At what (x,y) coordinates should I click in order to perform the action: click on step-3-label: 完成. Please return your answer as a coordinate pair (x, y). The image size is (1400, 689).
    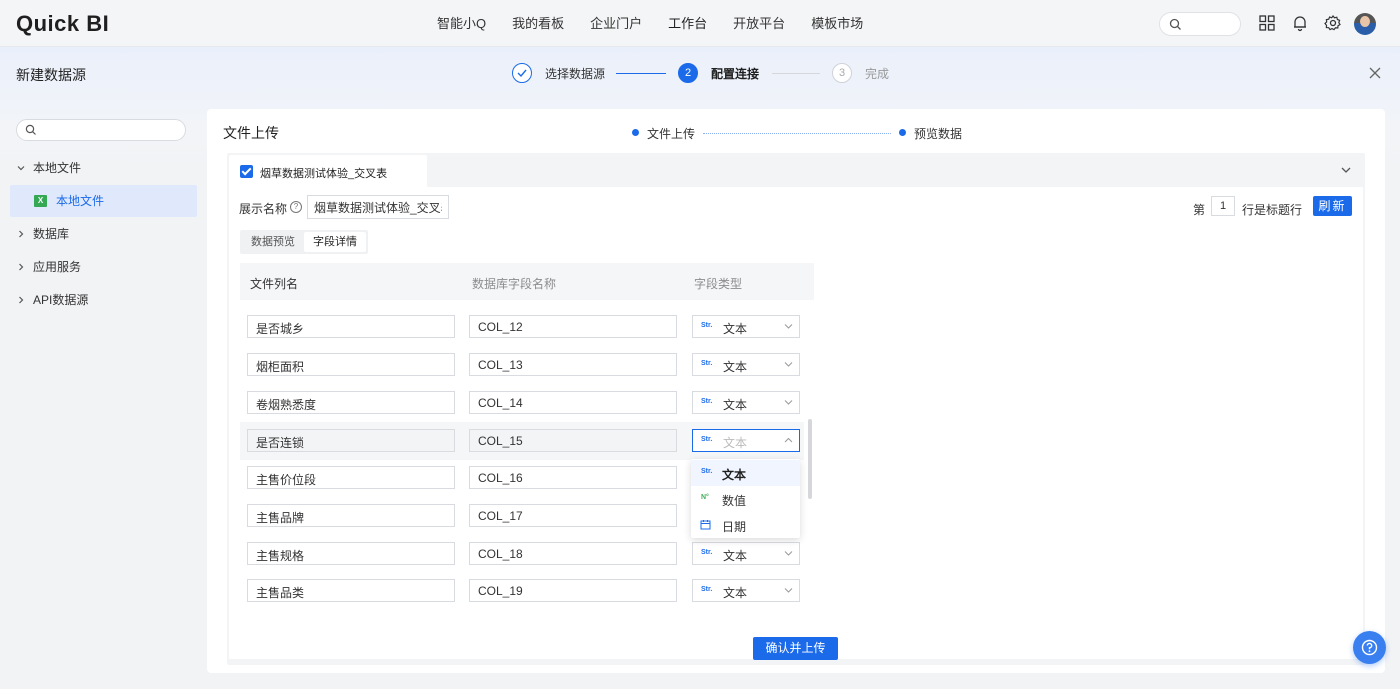
    Looking at the image, I should click on (877, 74).